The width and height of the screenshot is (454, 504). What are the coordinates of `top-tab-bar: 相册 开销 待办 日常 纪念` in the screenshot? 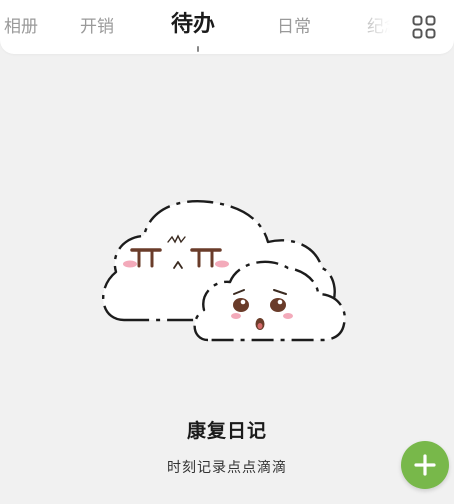 It's located at (227, 27).